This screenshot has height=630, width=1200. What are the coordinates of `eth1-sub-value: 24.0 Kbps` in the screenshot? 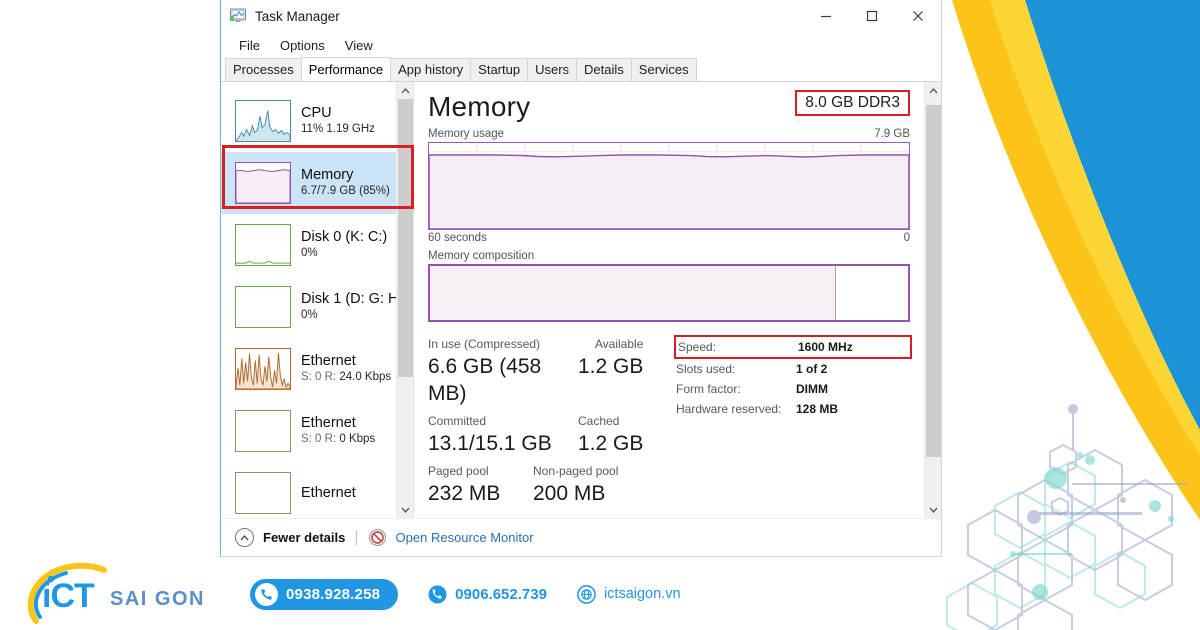 It's located at (365, 377).